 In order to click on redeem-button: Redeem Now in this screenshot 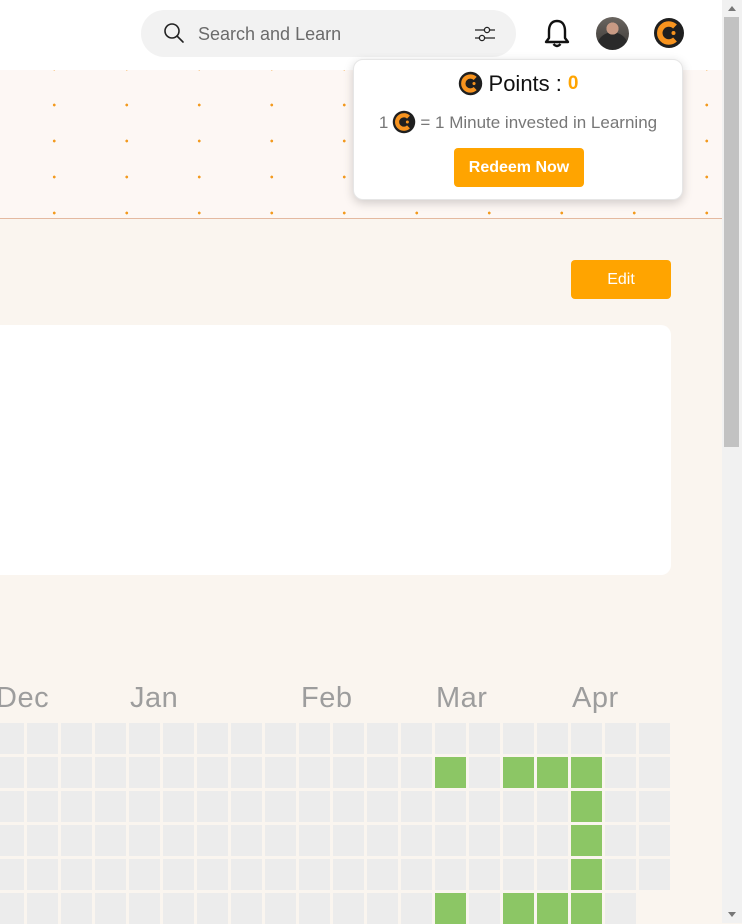, I will do `click(519, 167)`.